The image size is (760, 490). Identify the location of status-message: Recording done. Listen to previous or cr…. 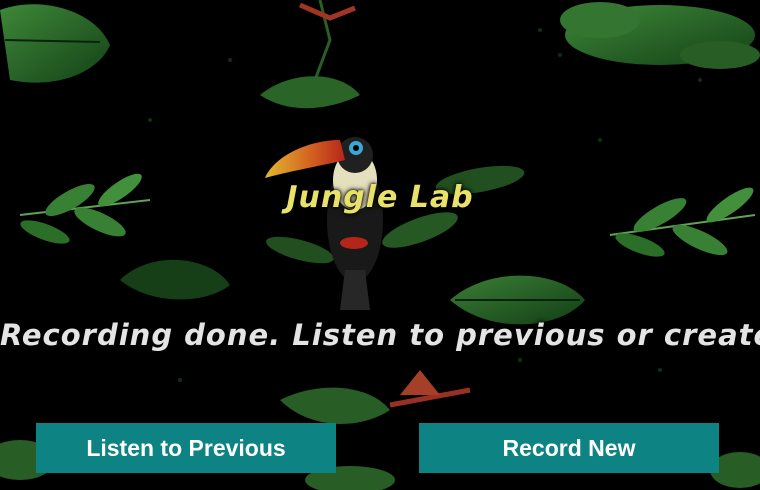
(380, 335).